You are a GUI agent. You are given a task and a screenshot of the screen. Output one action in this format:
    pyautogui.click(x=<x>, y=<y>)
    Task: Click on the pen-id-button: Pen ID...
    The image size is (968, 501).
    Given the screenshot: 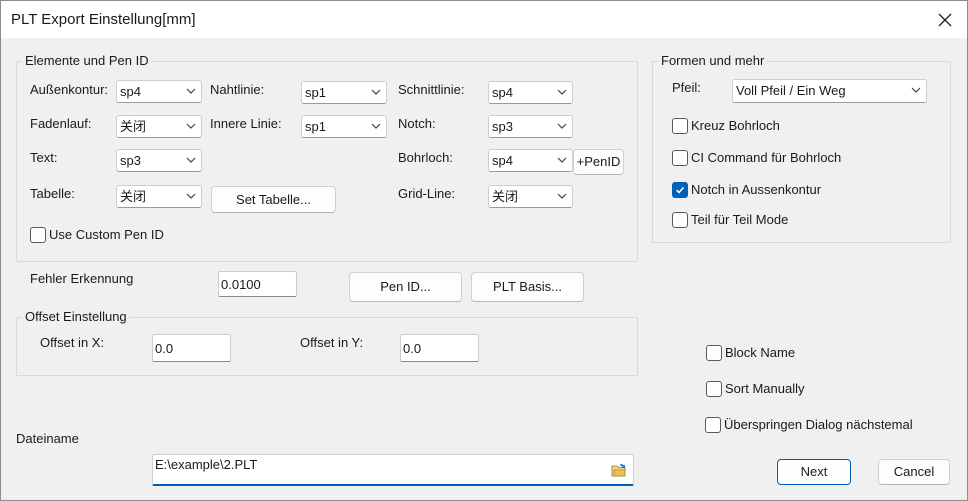 What is the action you would take?
    pyautogui.click(x=405, y=287)
    